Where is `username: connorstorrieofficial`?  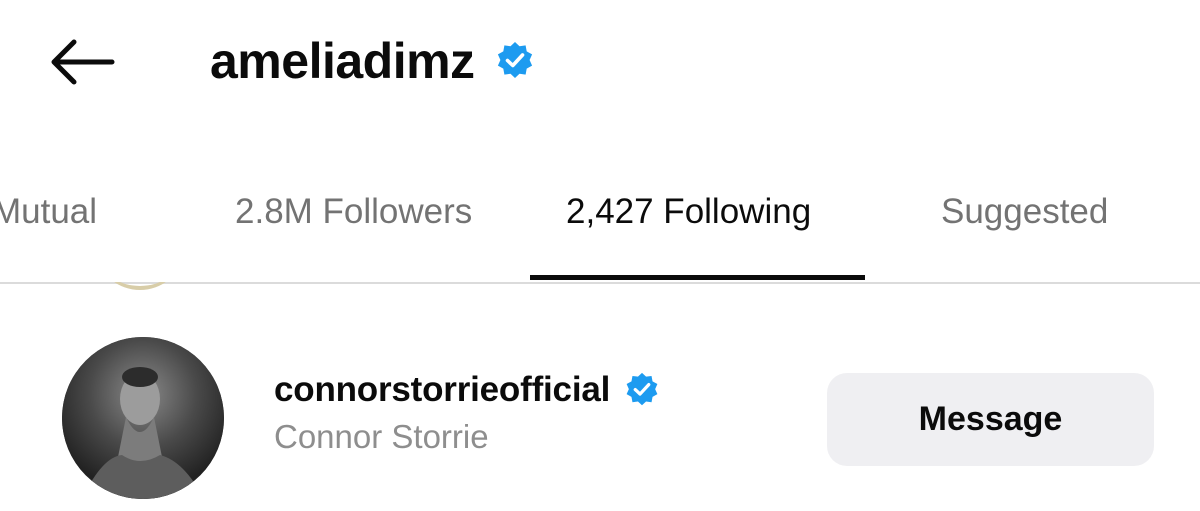
username: connorstorrieofficial is located at coordinates (442, 390).